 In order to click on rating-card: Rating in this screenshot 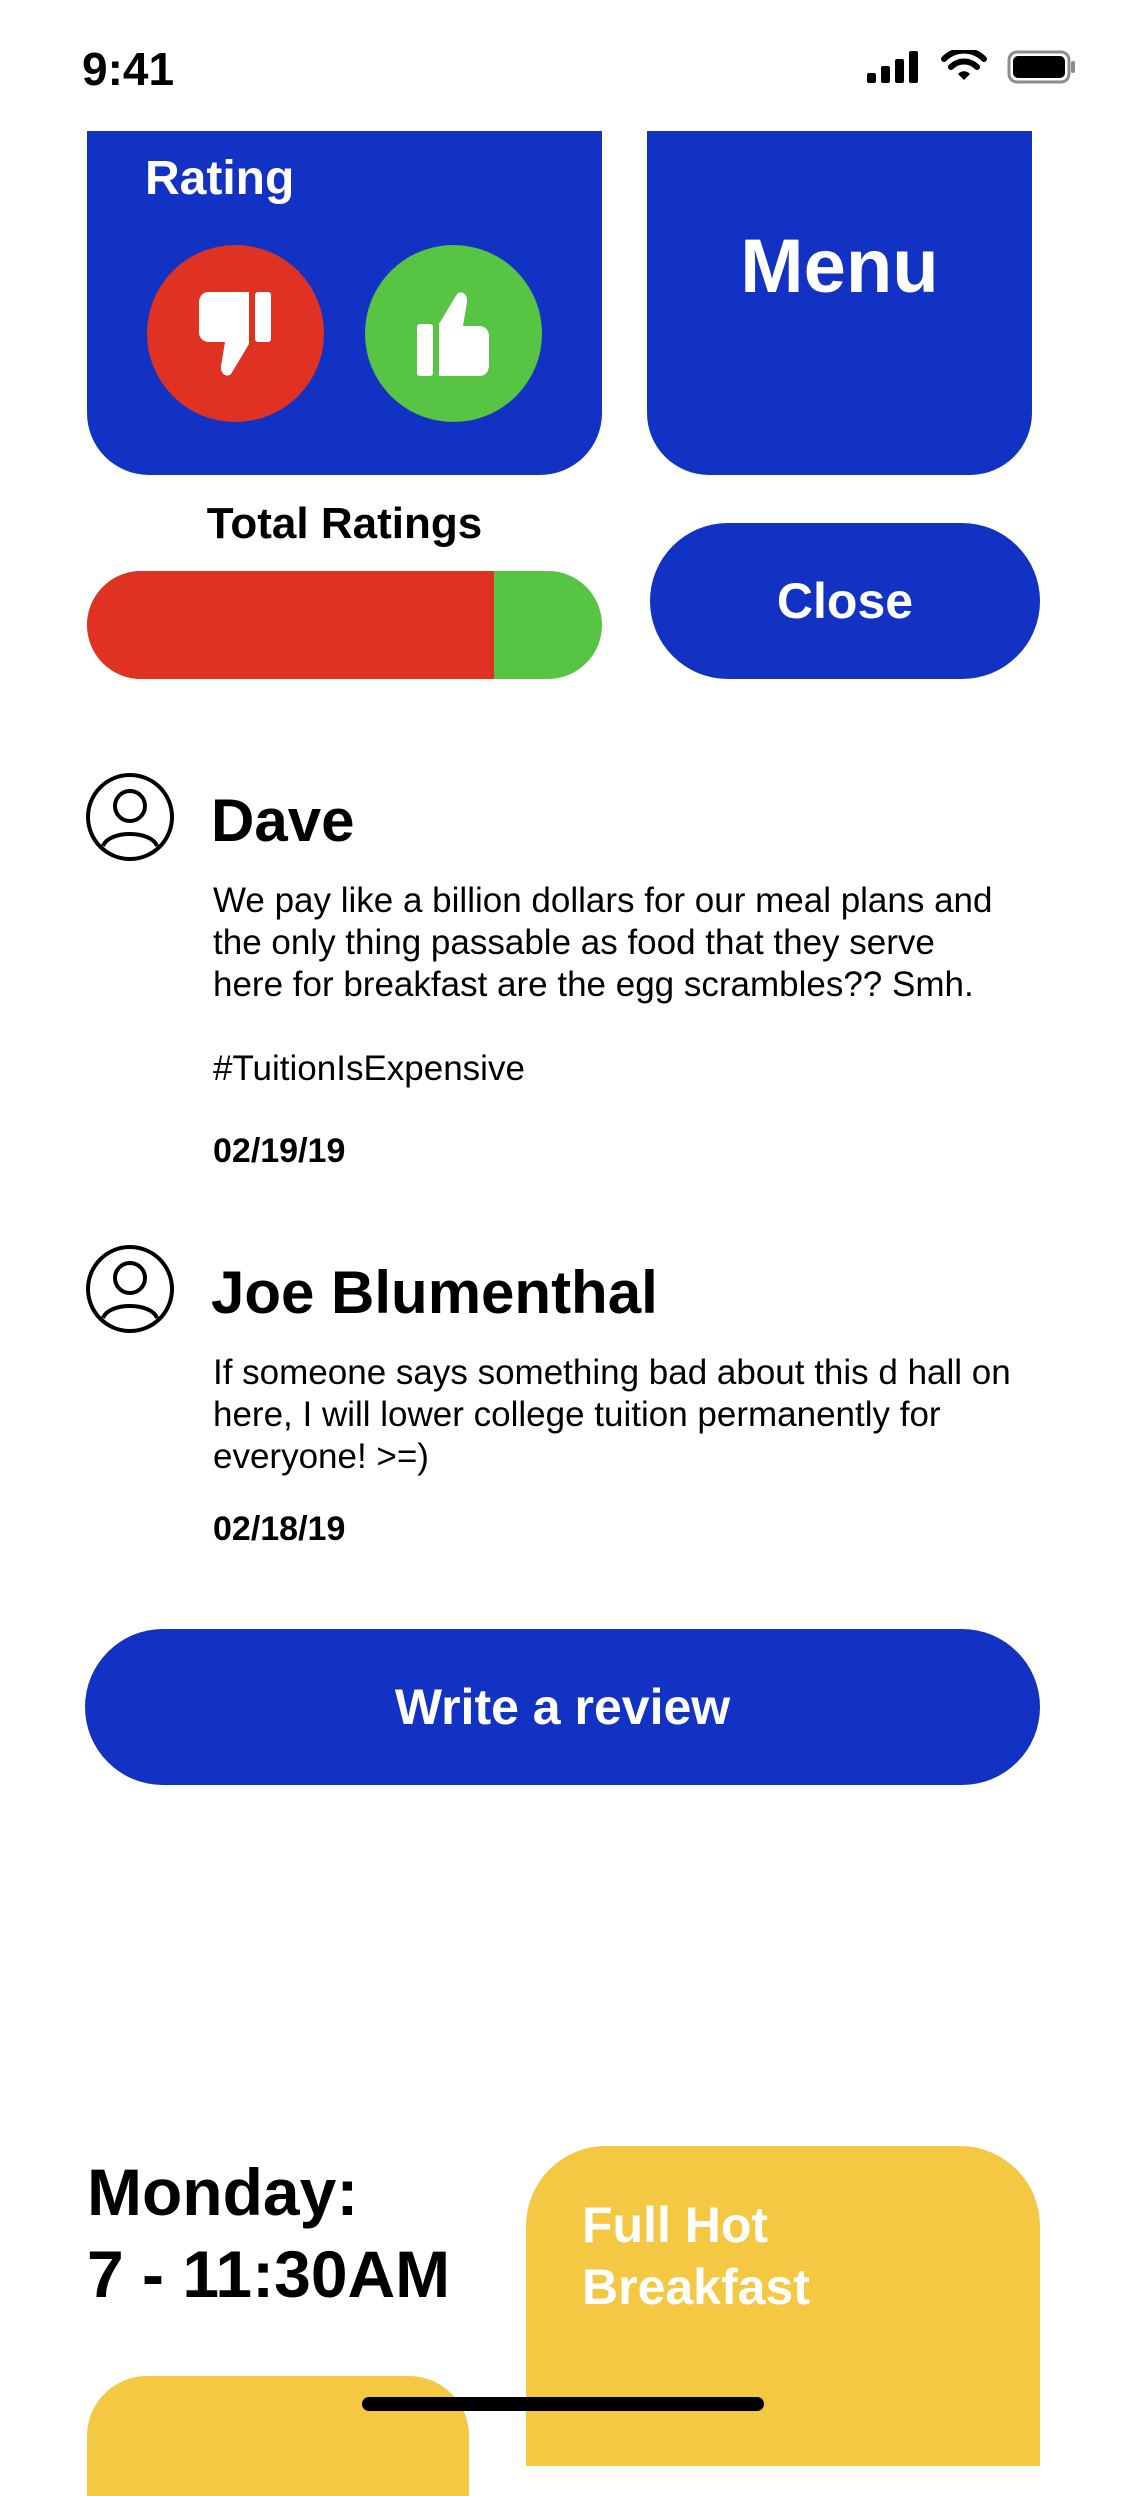, I will do `click(344, 303)`.